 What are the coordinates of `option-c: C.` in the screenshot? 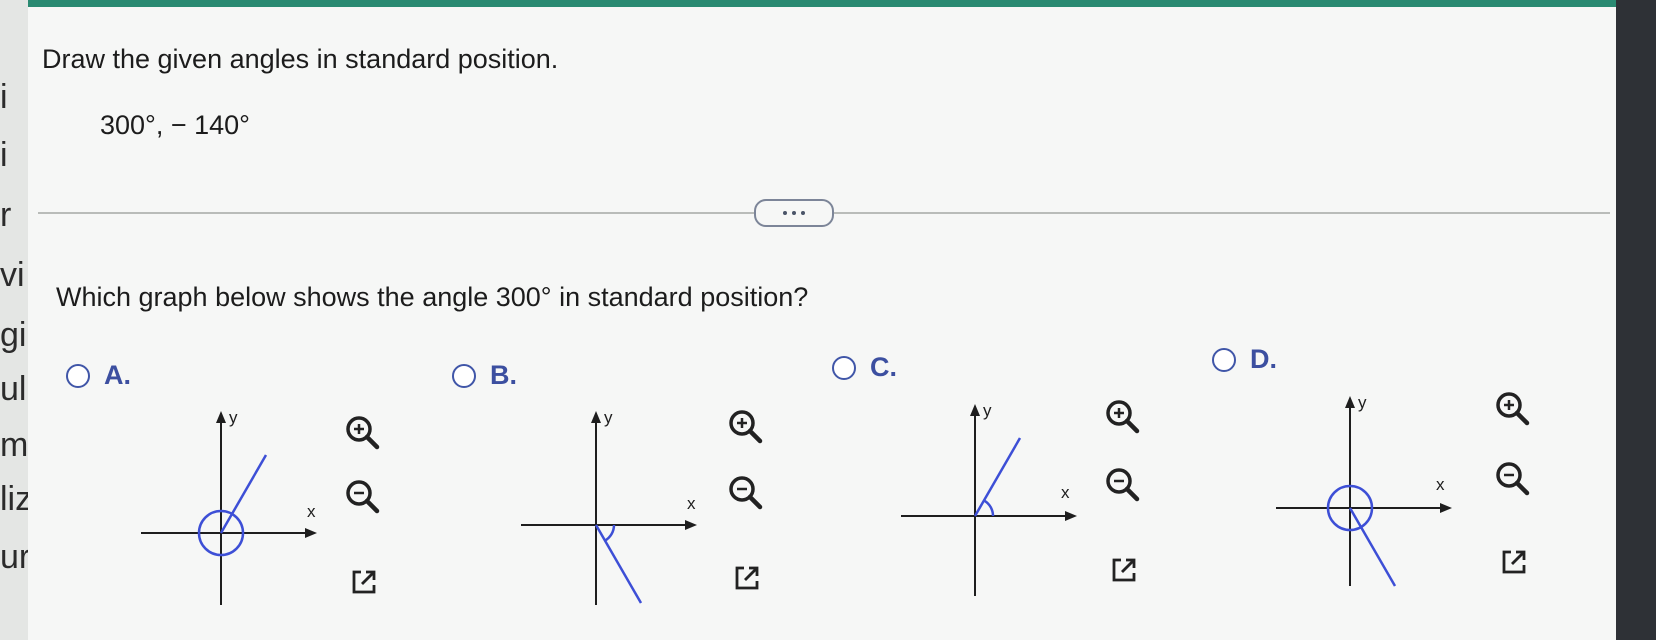 It's located at (864, 367).